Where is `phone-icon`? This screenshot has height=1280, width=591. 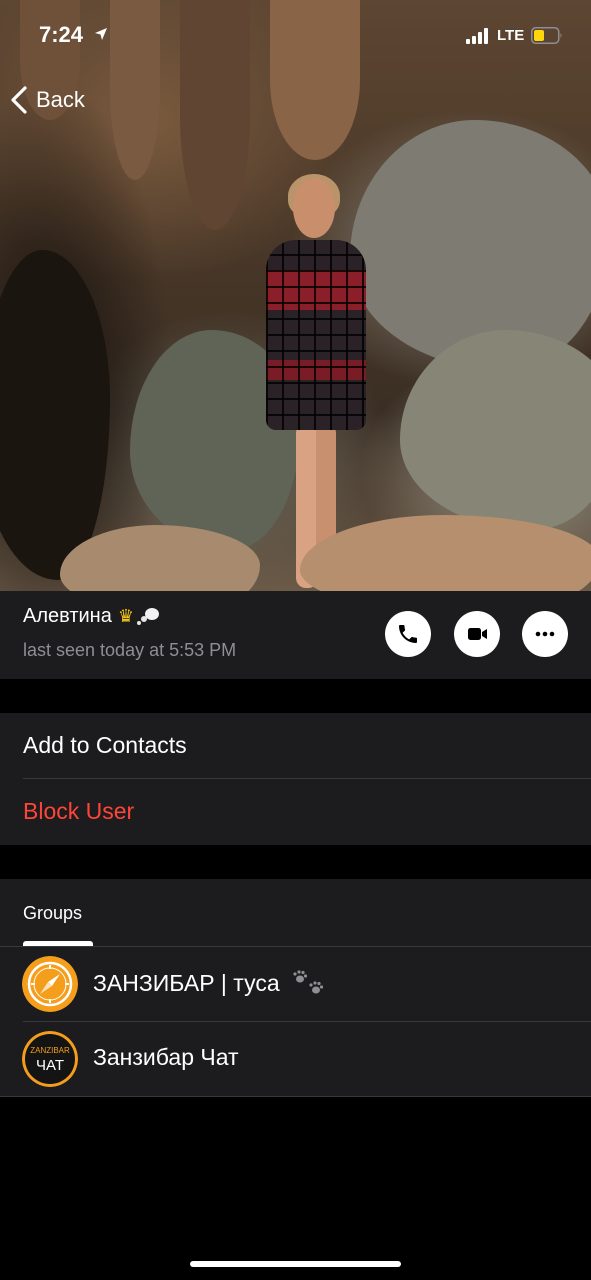
phone-icon is located at coordinates (408, 634).